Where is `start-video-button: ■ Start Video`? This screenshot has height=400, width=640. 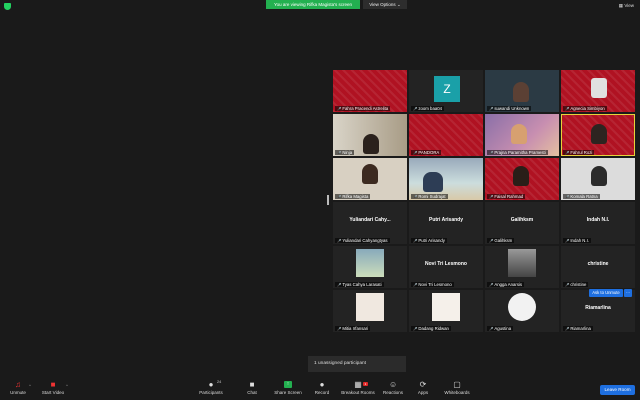
start-video-button: ■ Start Video is located at coordinates (53, 388).